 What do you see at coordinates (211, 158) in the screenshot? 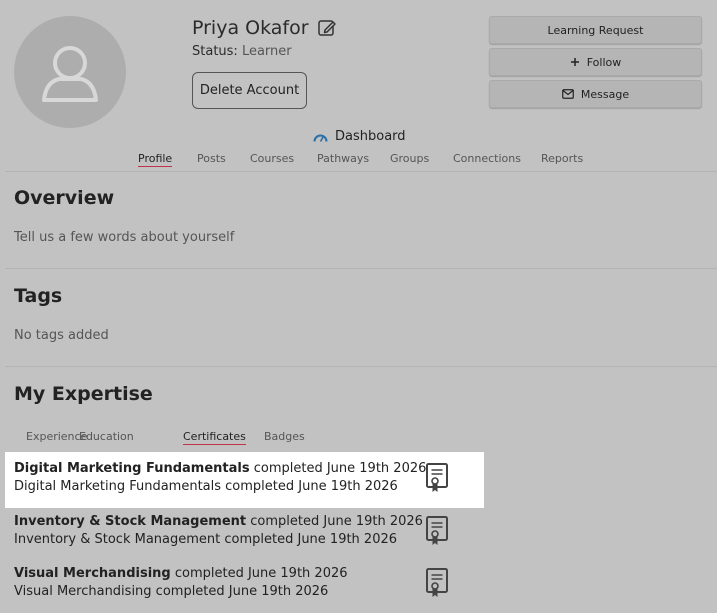
I see `tab-posts: Posts` at bounding box center [211, 158].